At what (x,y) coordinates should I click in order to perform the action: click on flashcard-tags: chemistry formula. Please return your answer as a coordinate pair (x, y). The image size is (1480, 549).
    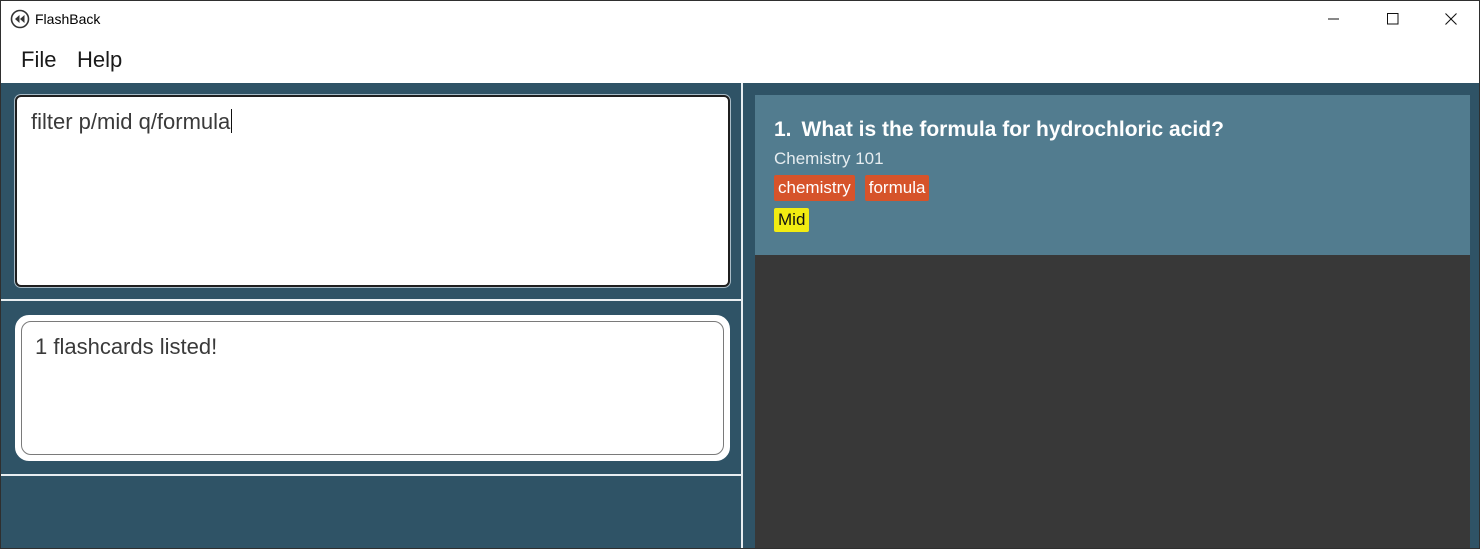
    Looking at the image, I should click on (852, 188).